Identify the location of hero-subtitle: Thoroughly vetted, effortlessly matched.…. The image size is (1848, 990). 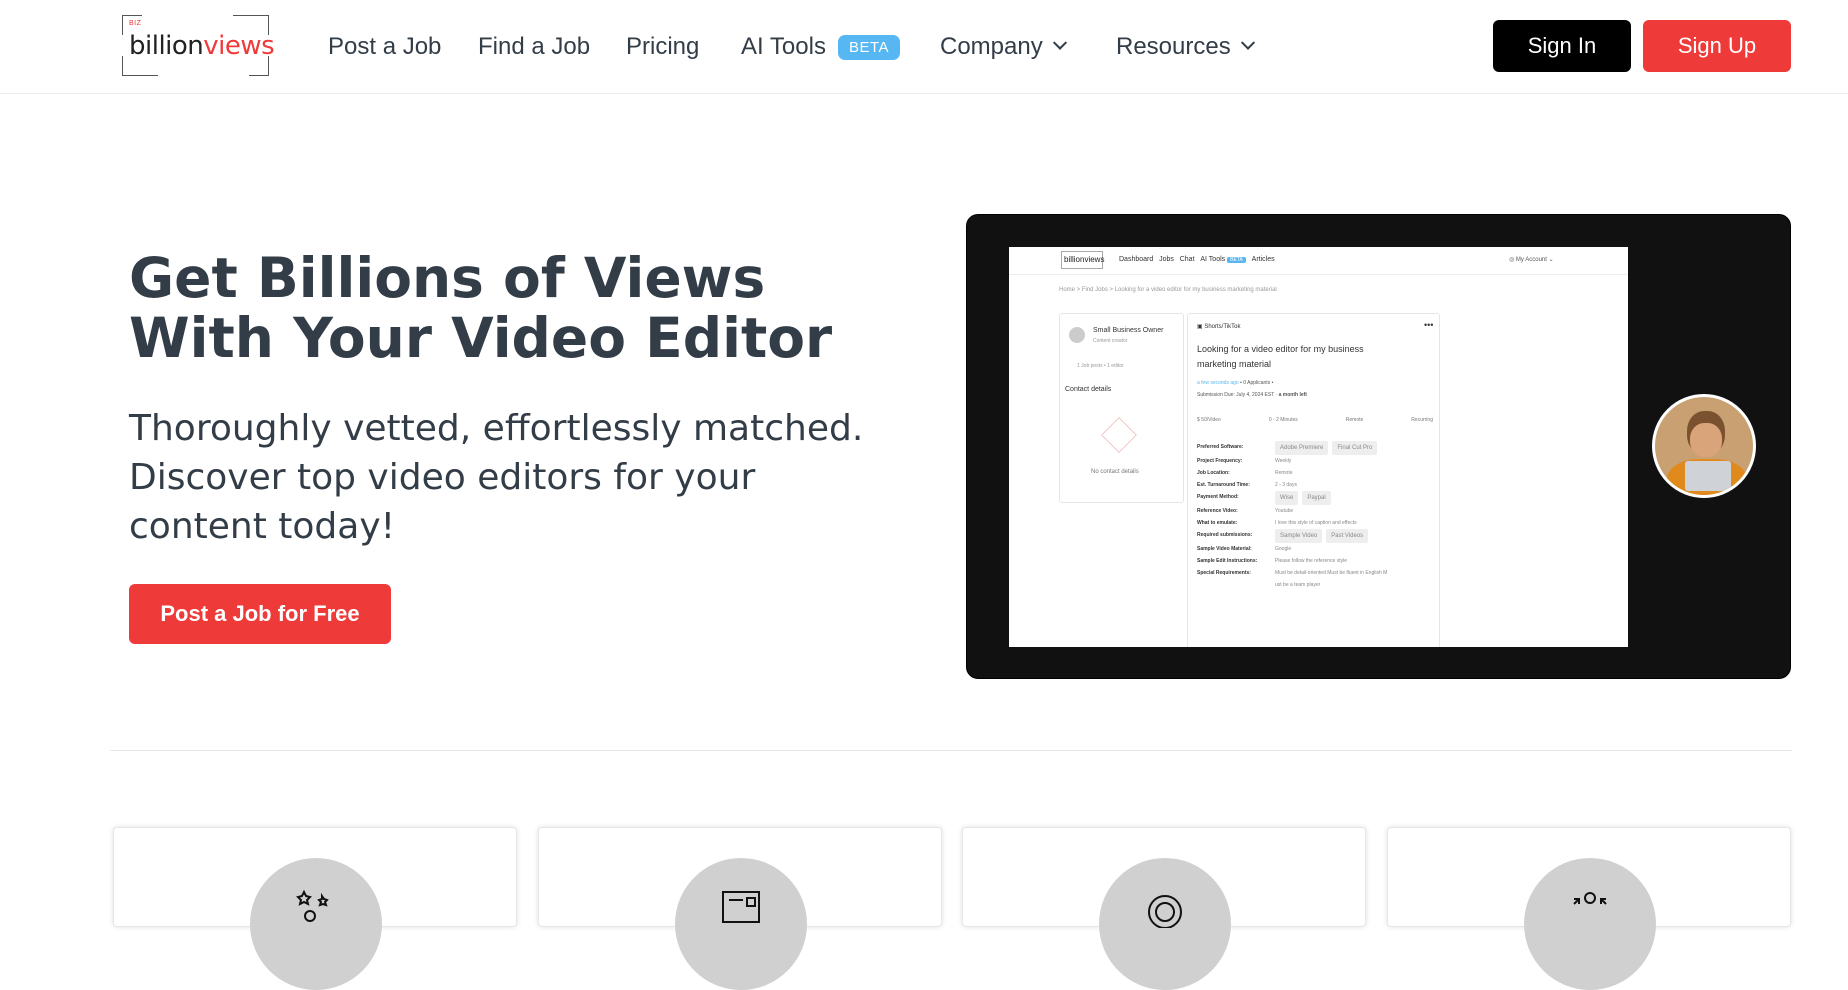
(496, 477).